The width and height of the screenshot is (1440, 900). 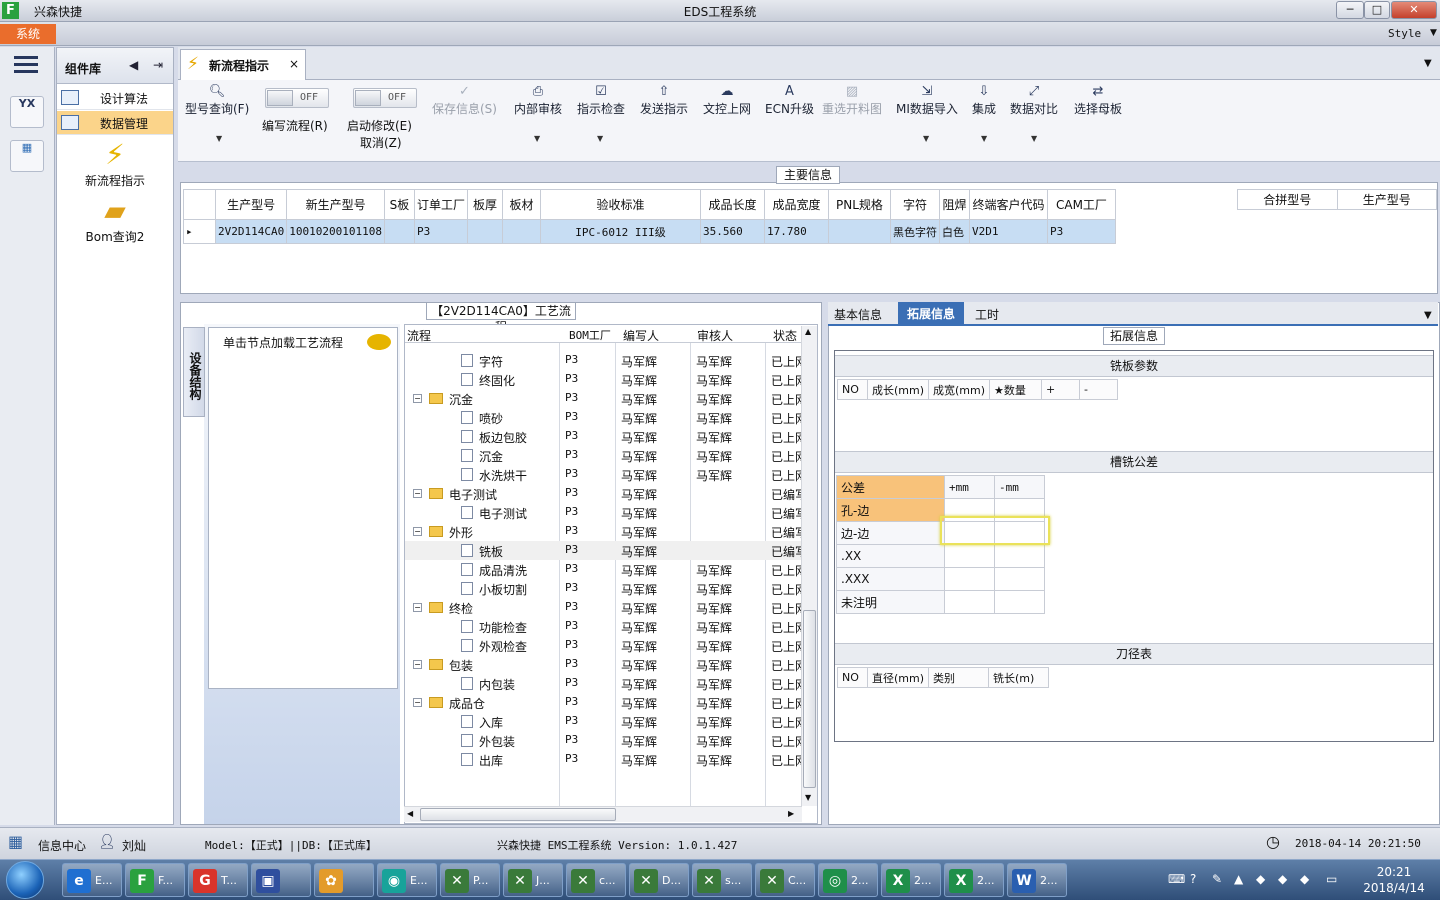 What do you see at coordinates (1287, 199) in the screenshot?
I see `column-header: 合拼型号` at bounding box center [1287, 199].